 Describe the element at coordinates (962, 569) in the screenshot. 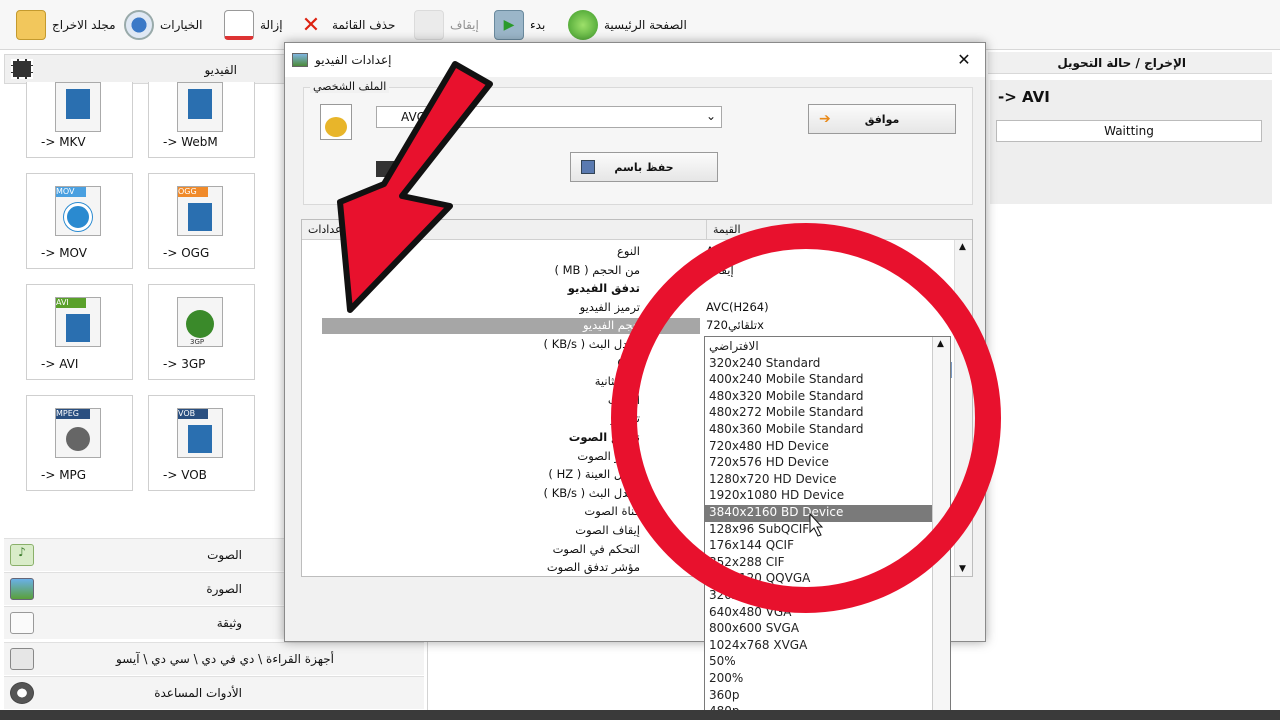

I see `scroll-down-icon: ▼` at that location.